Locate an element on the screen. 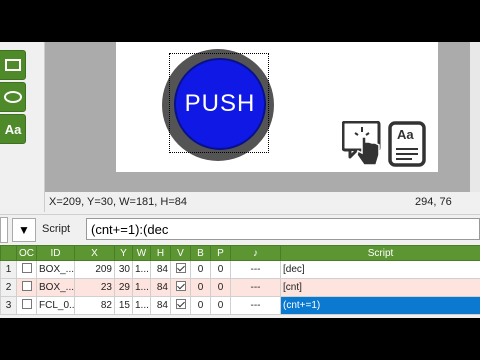 The height and width of the screenshot is (360, 480). grid-header-row: OC ID X Y W H V B P ♪ Script is located at coordinates (240, 253).